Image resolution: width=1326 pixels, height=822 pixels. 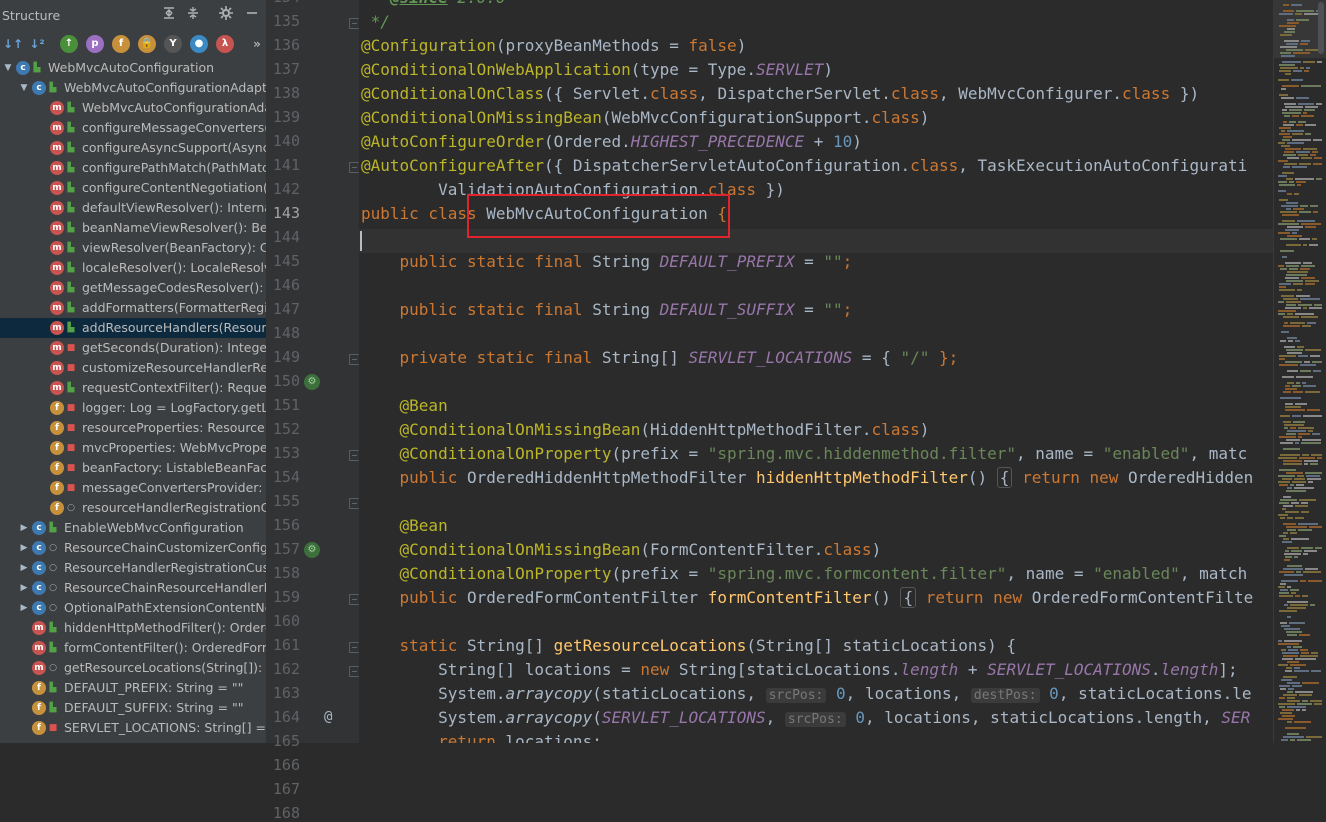 I want to click on tree-field-node: f ■ beanFactory: ListableBeanFacto, so click(x=133, y=468).